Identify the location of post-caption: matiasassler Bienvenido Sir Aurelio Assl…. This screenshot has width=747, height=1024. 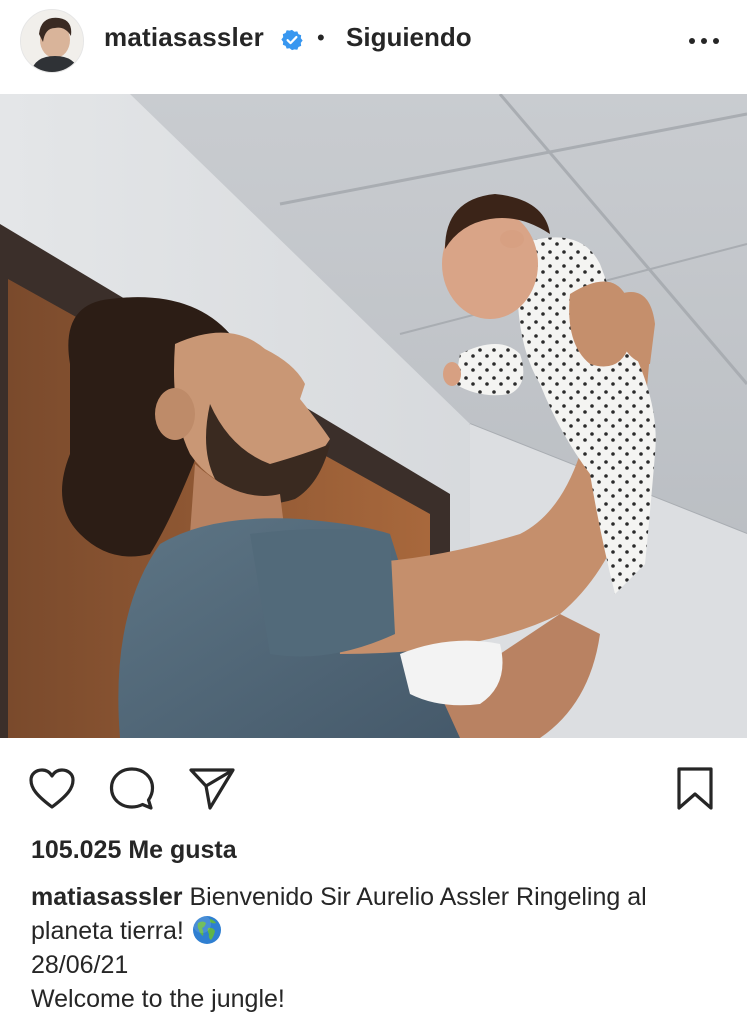
(381, 948).